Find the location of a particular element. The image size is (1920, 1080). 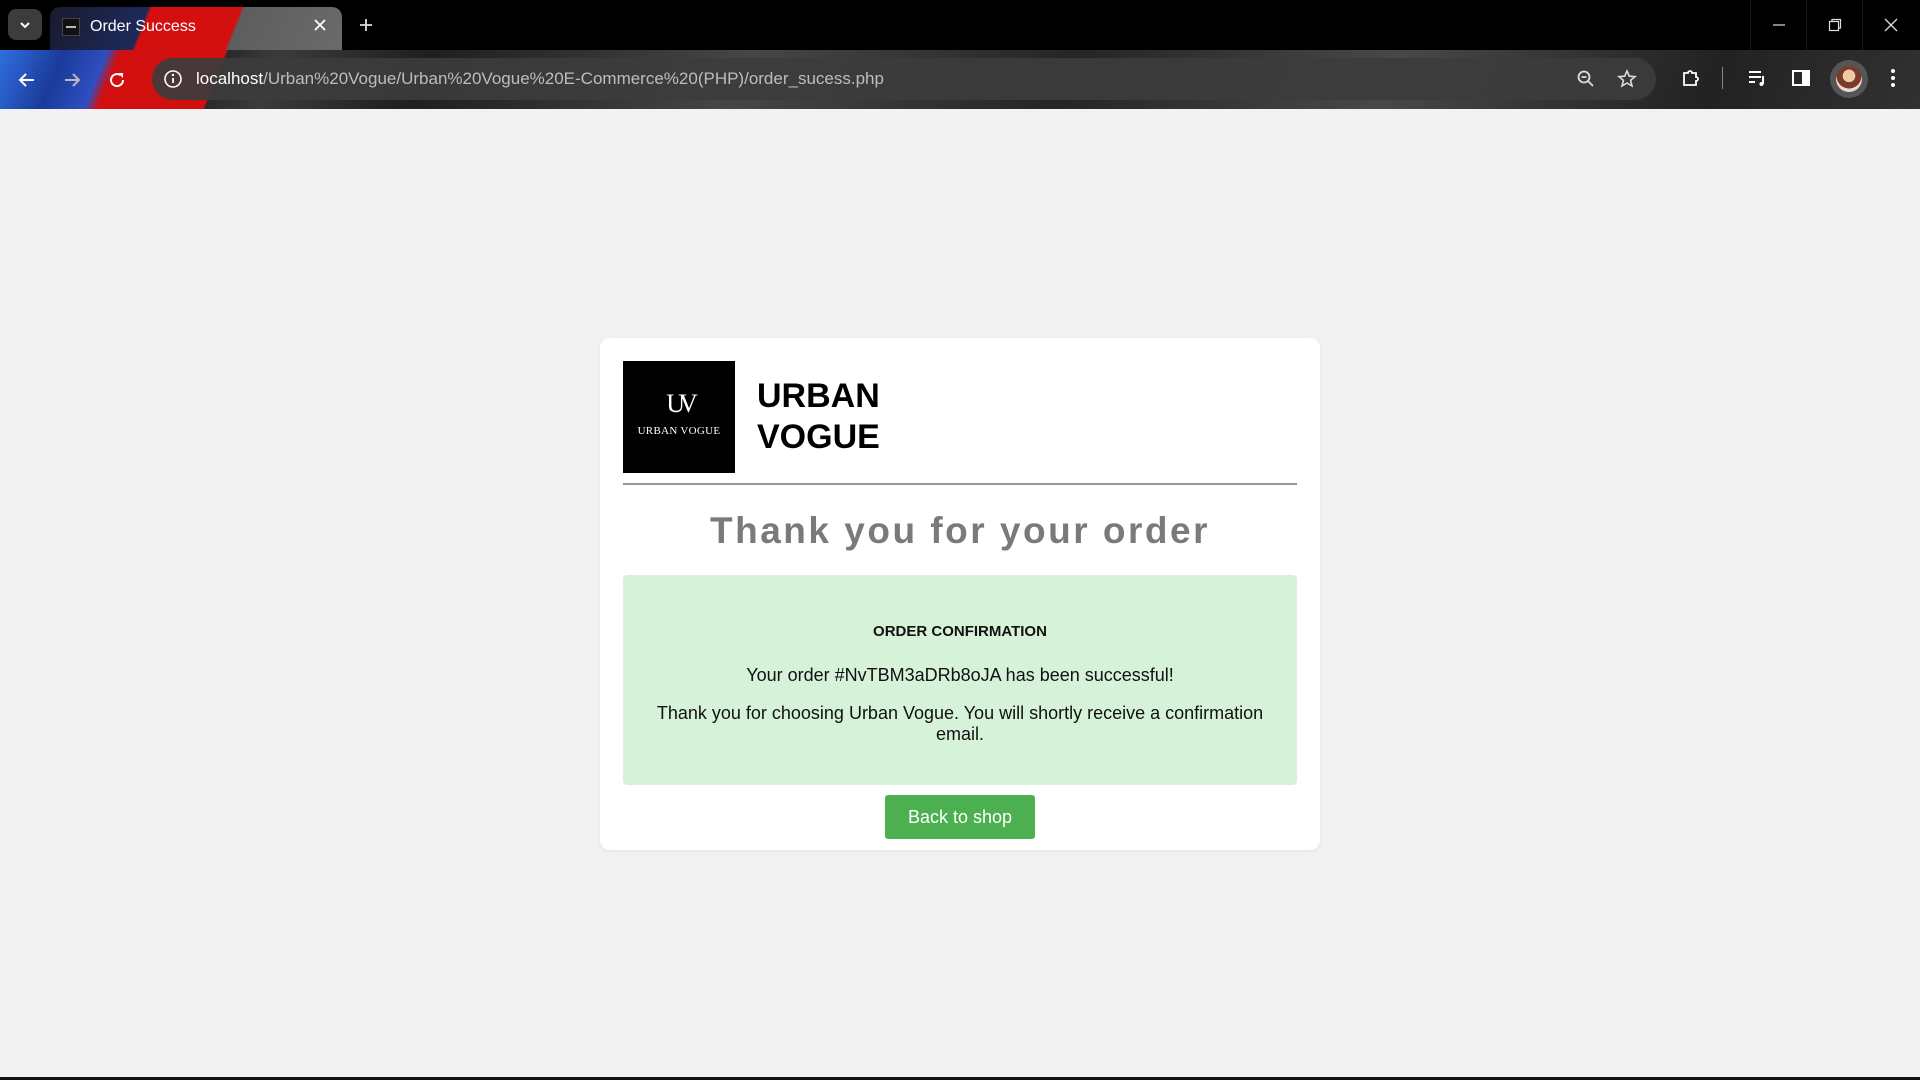

confirmation-title: ORDER CONFIRMATION is located at coordinates (960, 631).